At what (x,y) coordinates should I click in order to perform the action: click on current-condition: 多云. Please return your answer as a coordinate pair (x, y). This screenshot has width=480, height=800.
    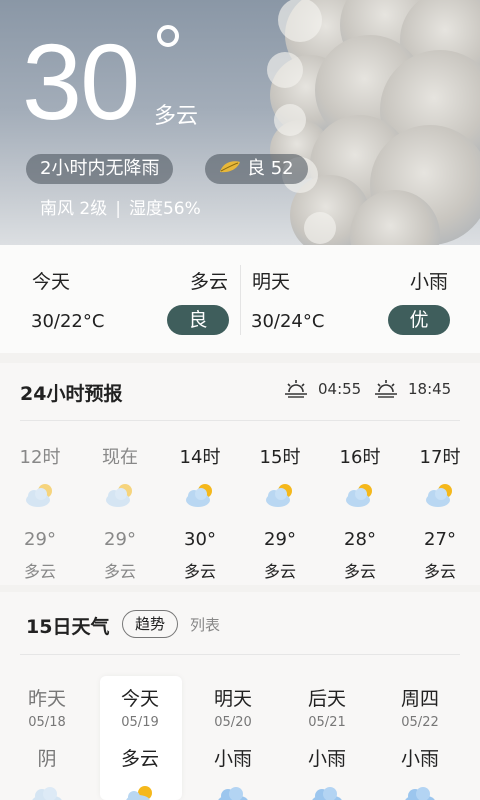
    Looking at the image, I should click on (176, 116).